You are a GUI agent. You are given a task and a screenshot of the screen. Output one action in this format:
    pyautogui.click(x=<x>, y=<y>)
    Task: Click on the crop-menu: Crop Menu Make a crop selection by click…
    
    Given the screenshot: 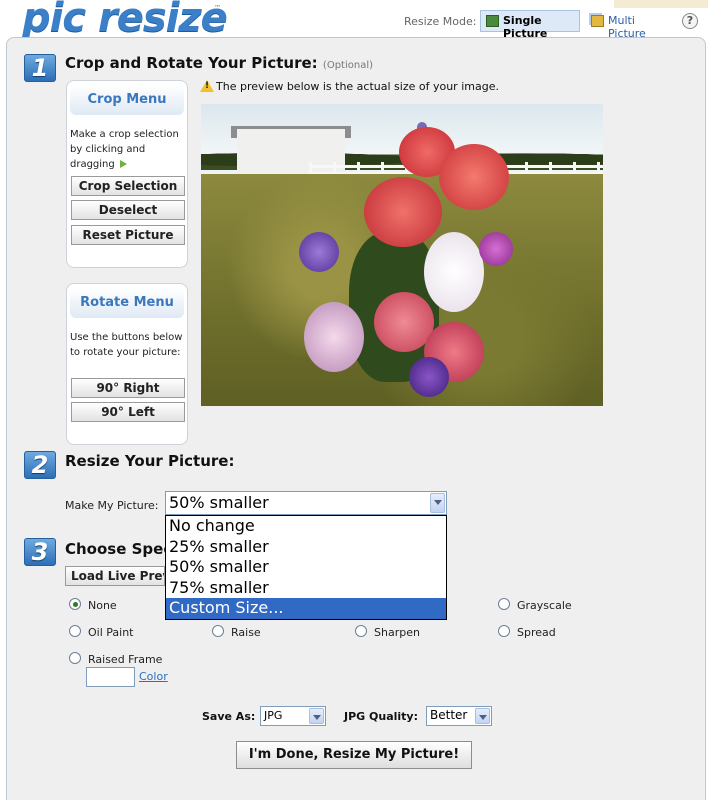 What is the action you would take?
    pyautogui.click(x=127, y=174)
    